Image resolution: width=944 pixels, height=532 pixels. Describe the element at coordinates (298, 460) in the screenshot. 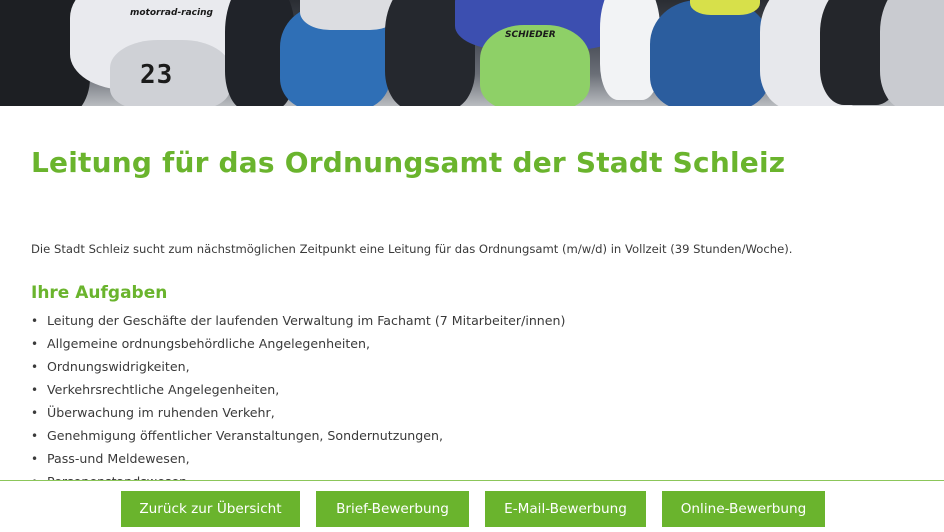

I see `list-item: • Pass-und Meldewesen,` at that location.